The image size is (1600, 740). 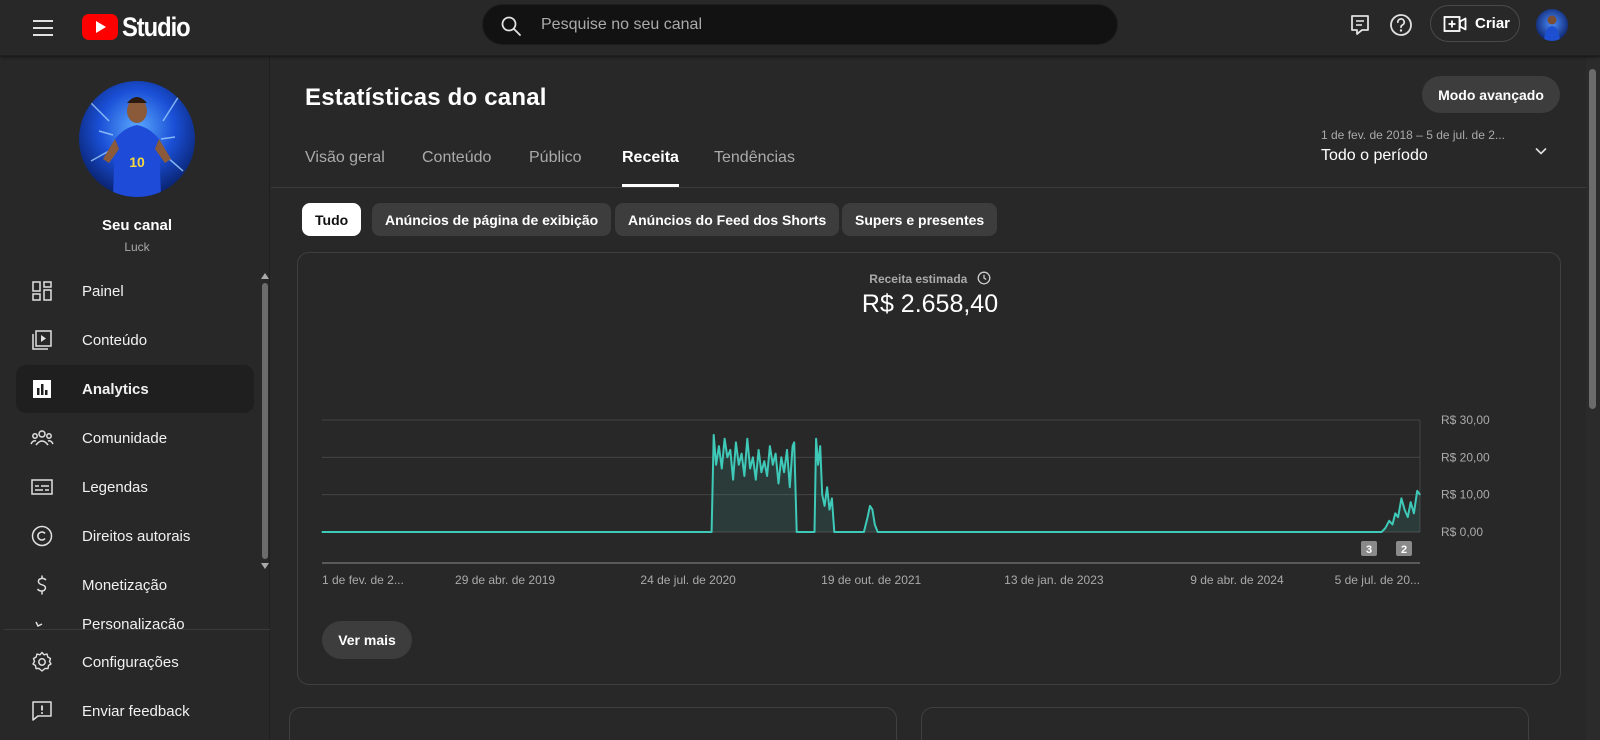 I want to click on help-icon, so click(x=1401, y=25).